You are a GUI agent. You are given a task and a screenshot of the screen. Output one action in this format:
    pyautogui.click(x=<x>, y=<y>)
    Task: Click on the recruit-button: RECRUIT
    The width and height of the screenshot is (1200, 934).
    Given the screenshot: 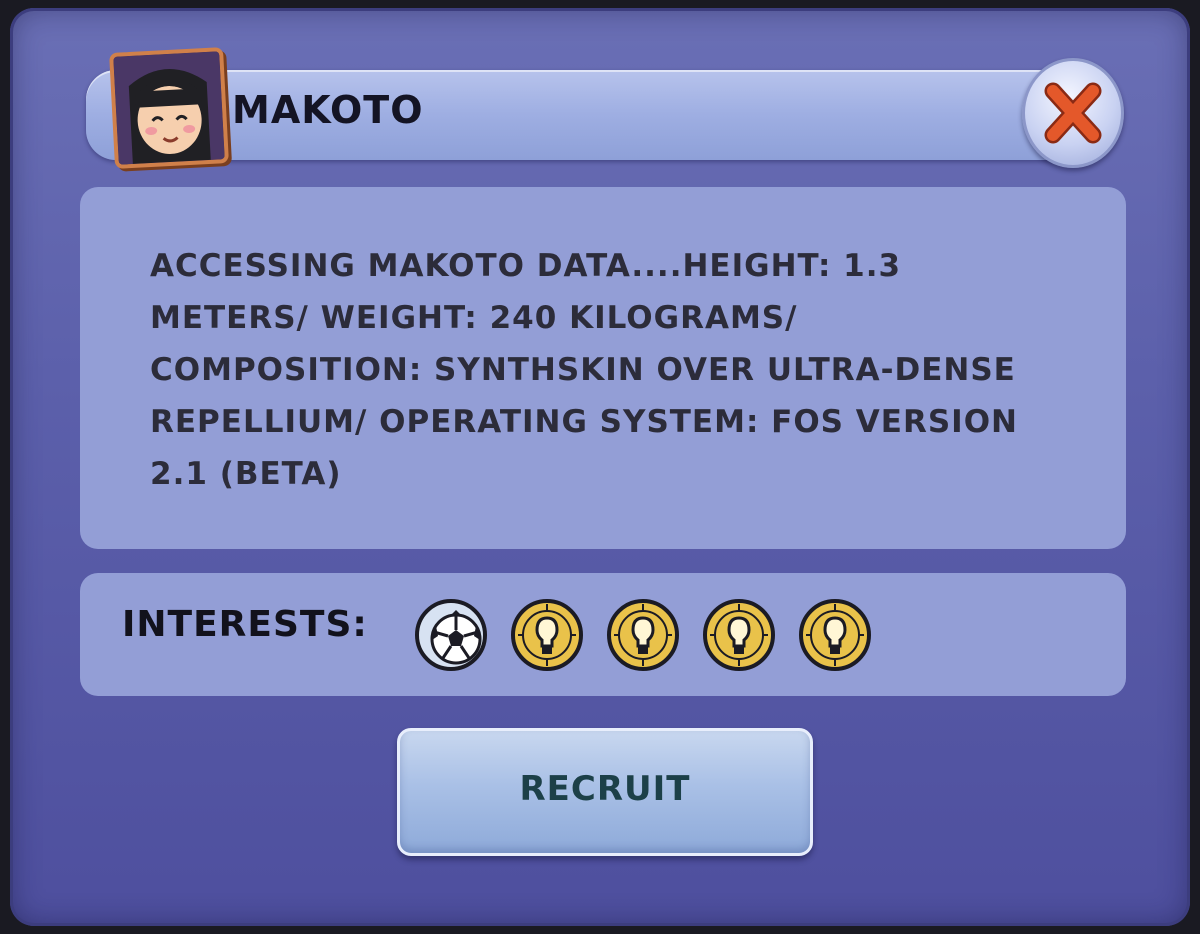 What is the action you would take?
    pyautogui.click(x=605, y=792)
    